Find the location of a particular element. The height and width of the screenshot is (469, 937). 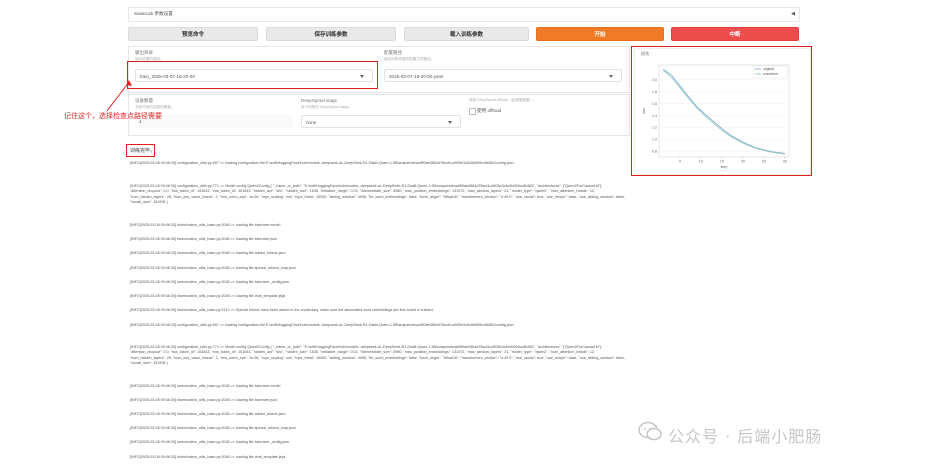

deepspeed-value: none is located at coordinates (311, 122).